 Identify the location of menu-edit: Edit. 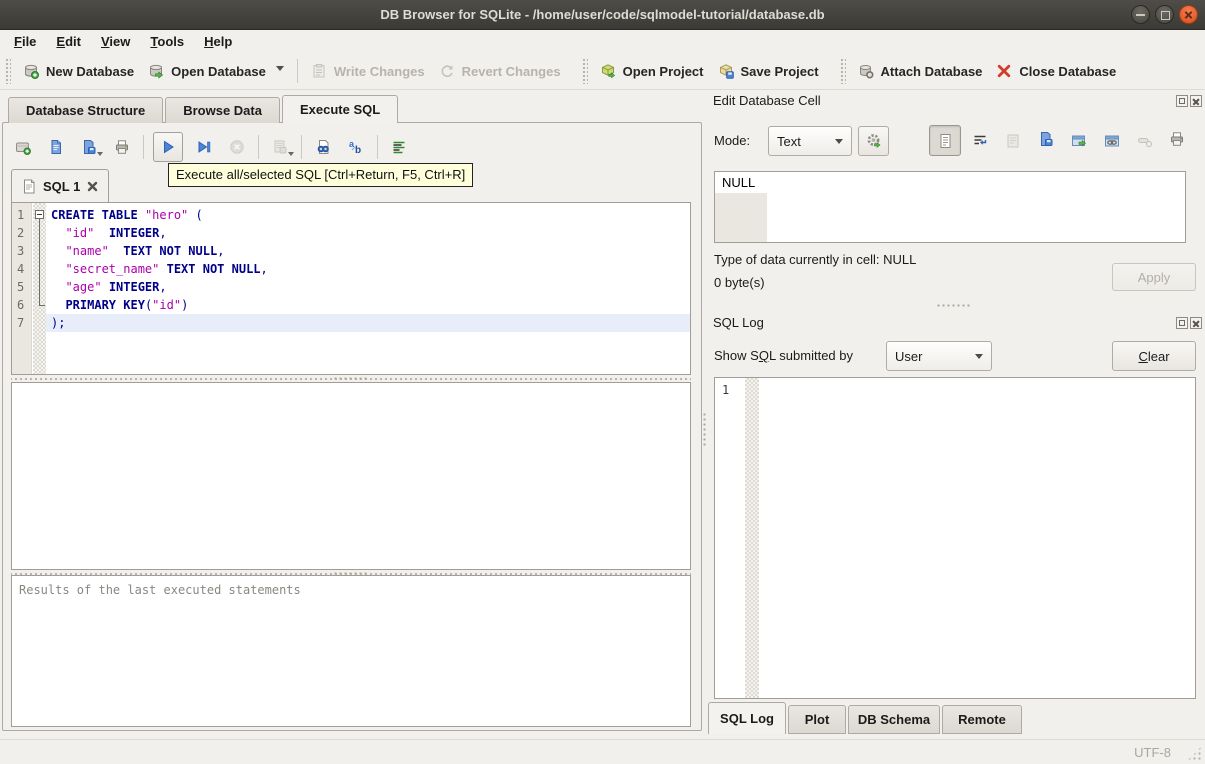
(68, 41).